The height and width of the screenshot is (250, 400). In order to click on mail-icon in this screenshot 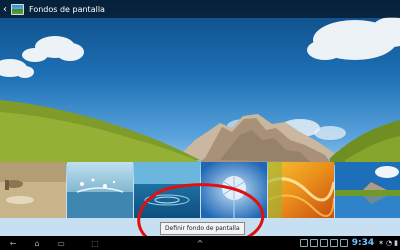, I will do `click(333, 243)`.